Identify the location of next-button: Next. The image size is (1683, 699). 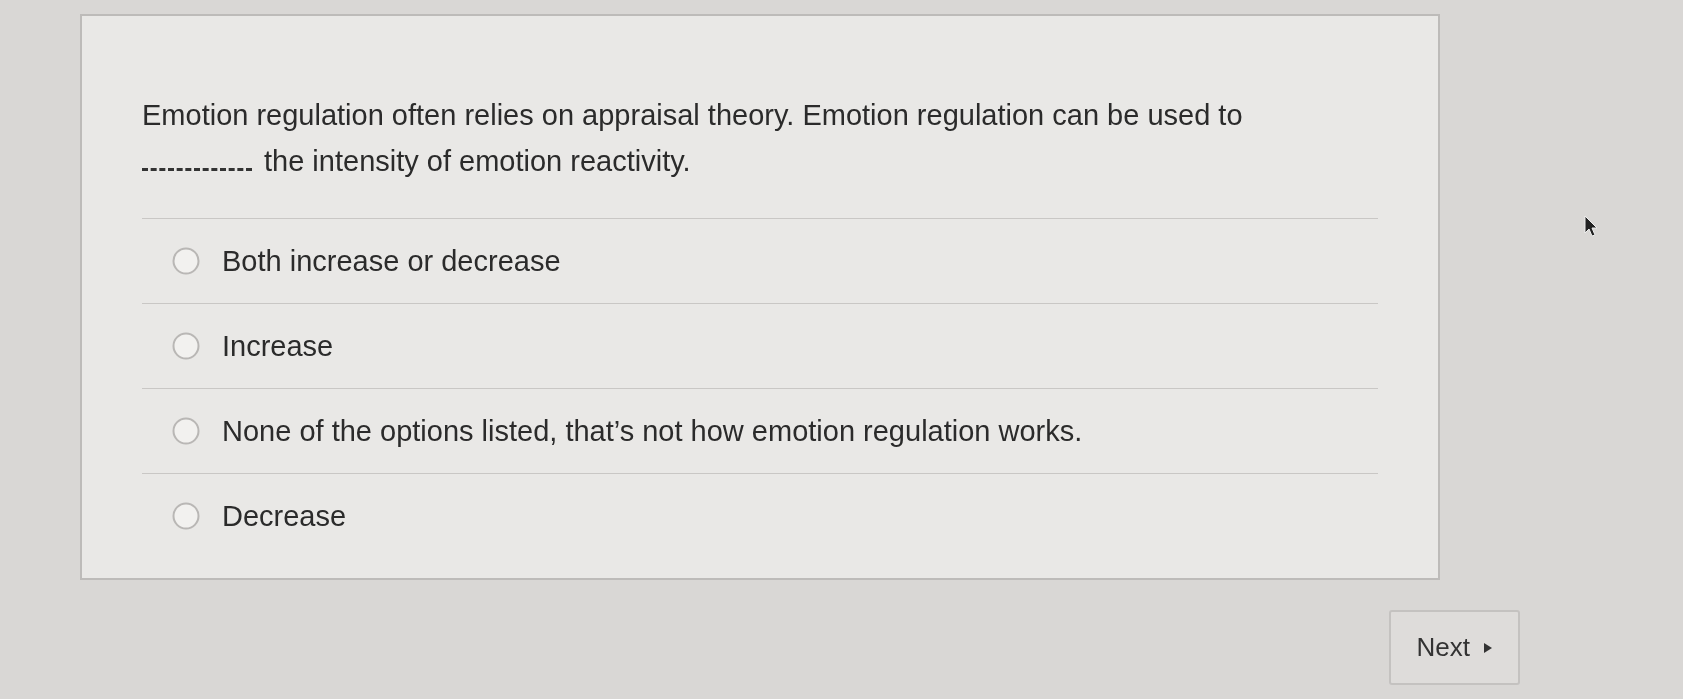
(1454, 647).